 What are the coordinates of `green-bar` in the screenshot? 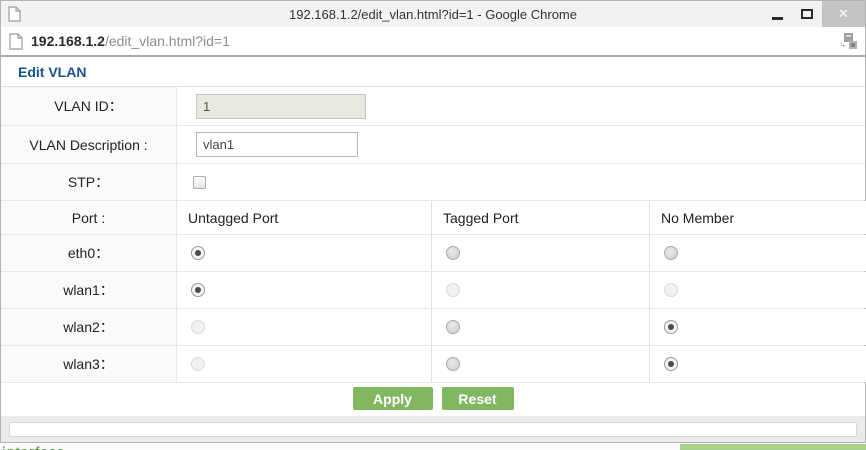 It's located at (773, 447).